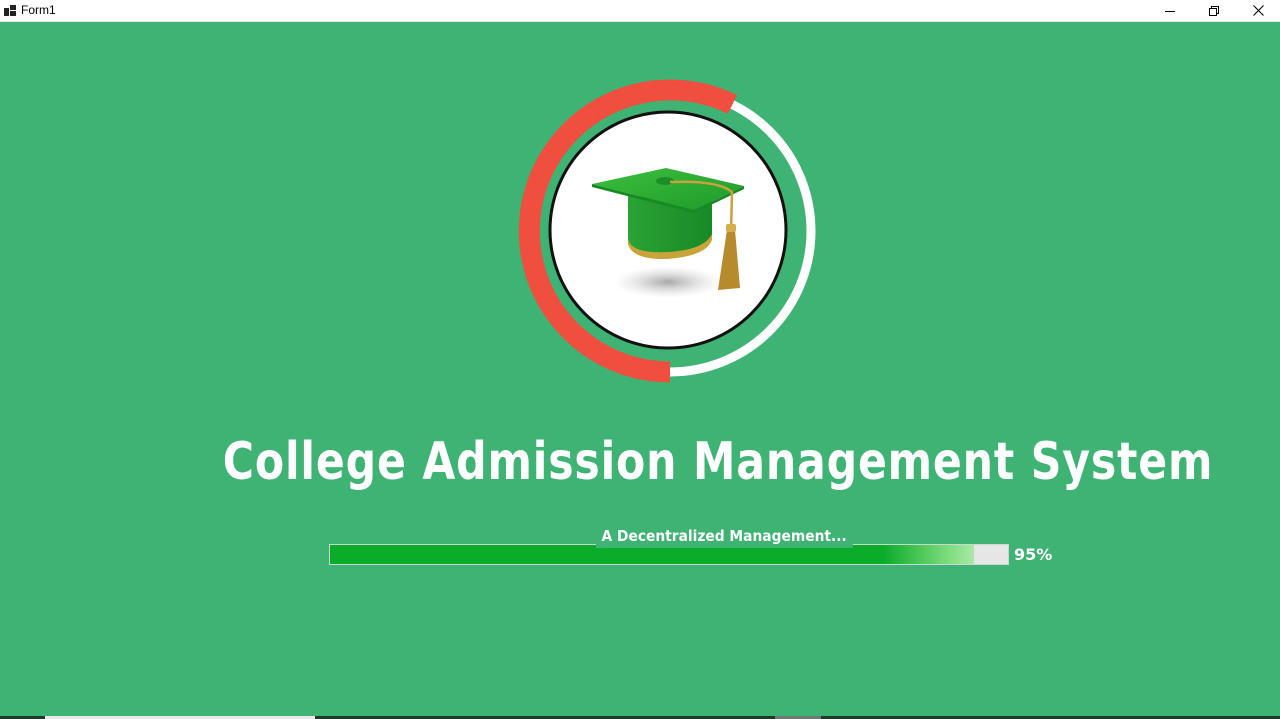 This screenshot has width=1280, height=719. What do you see at coordinates (718, 462) in the screenshot?
I see `app-title: College Admission Management System` at bounding box center [718, 462].